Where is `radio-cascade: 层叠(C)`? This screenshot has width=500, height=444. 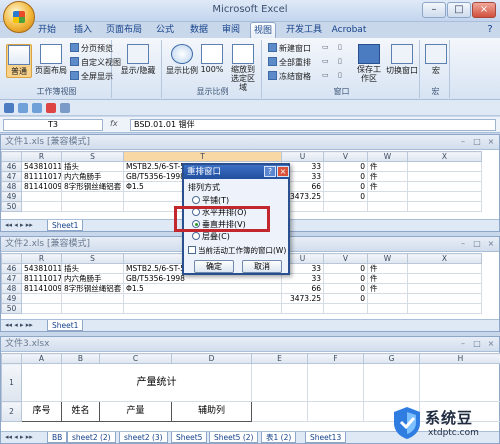 radio-cascade: 层叠(C) is located at coordinates (211, 236).